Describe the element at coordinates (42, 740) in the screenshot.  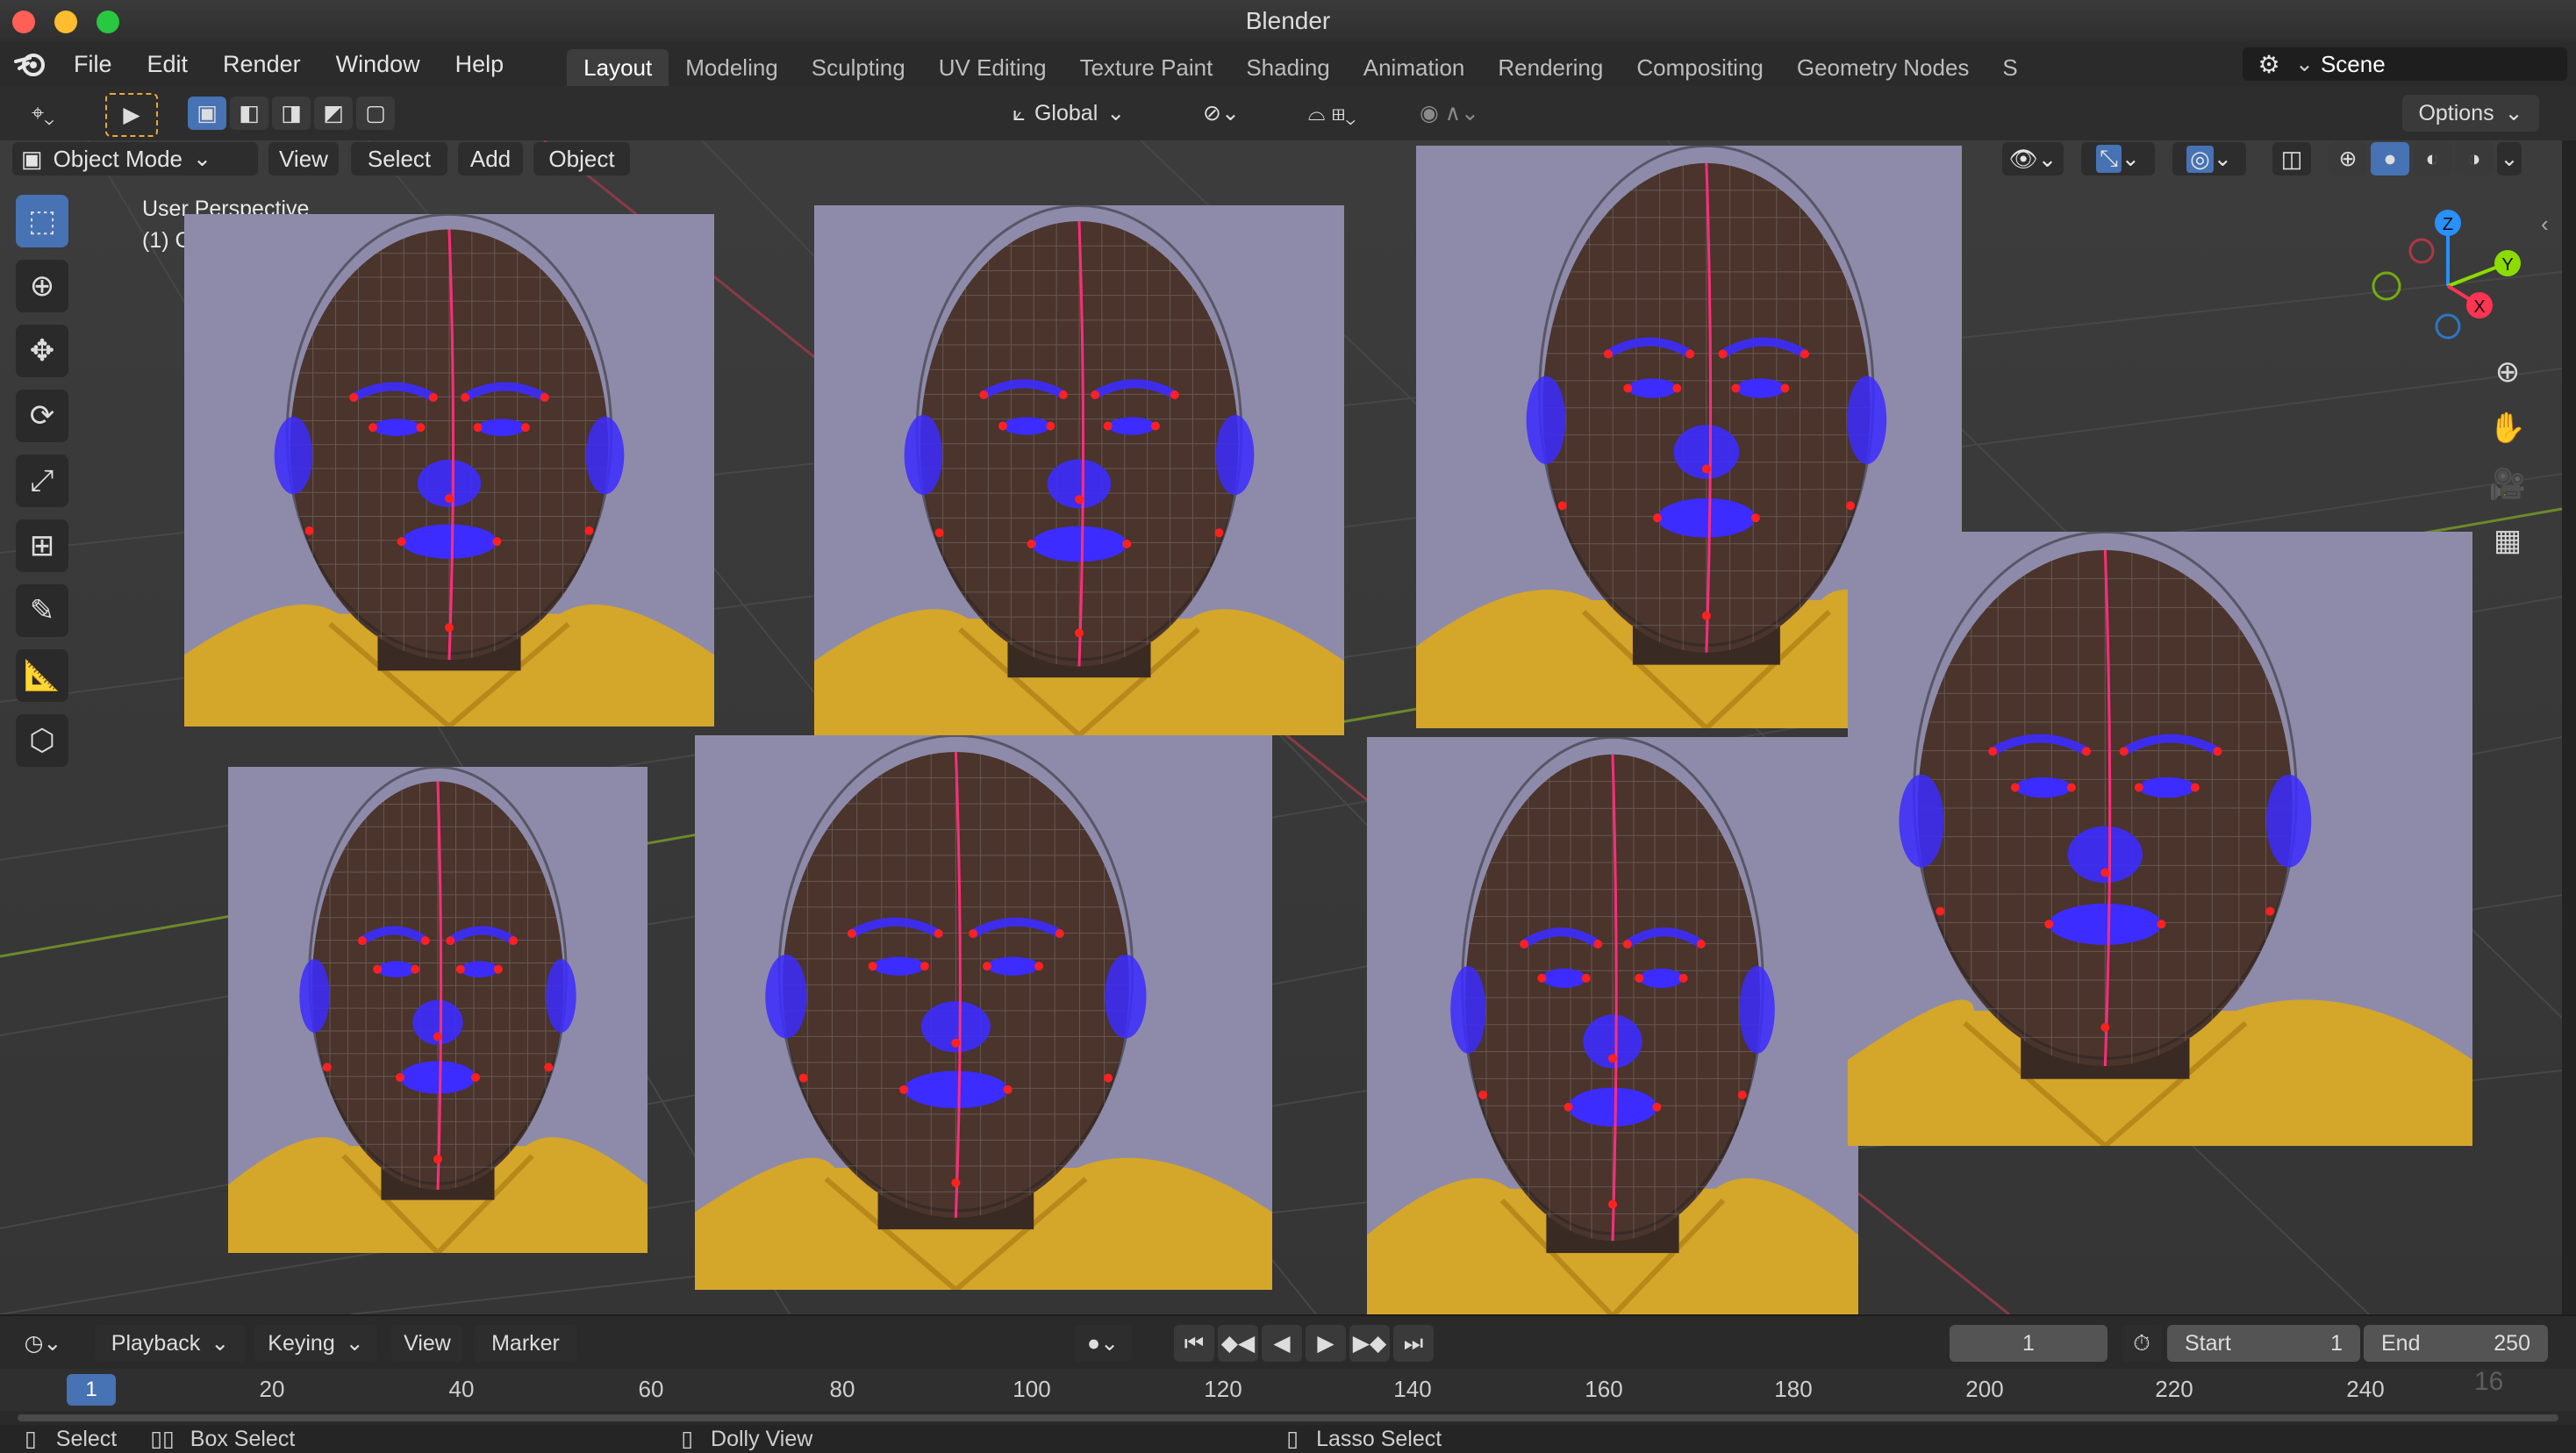
I see `add-cube-icon: ⬡` at that location.